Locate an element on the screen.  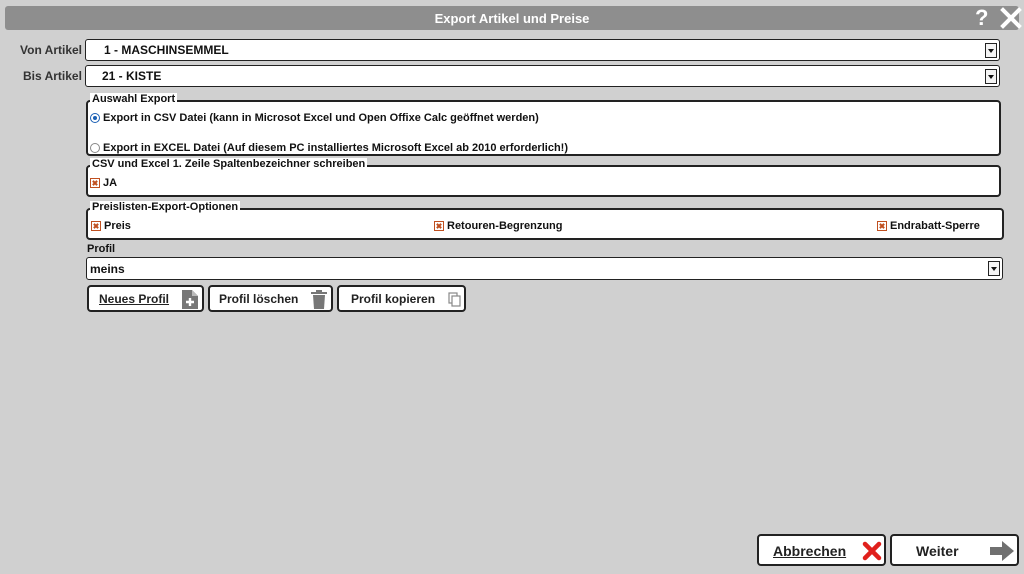
copy-profile-label: Profil kopieren is located at coordinates (393, 299).